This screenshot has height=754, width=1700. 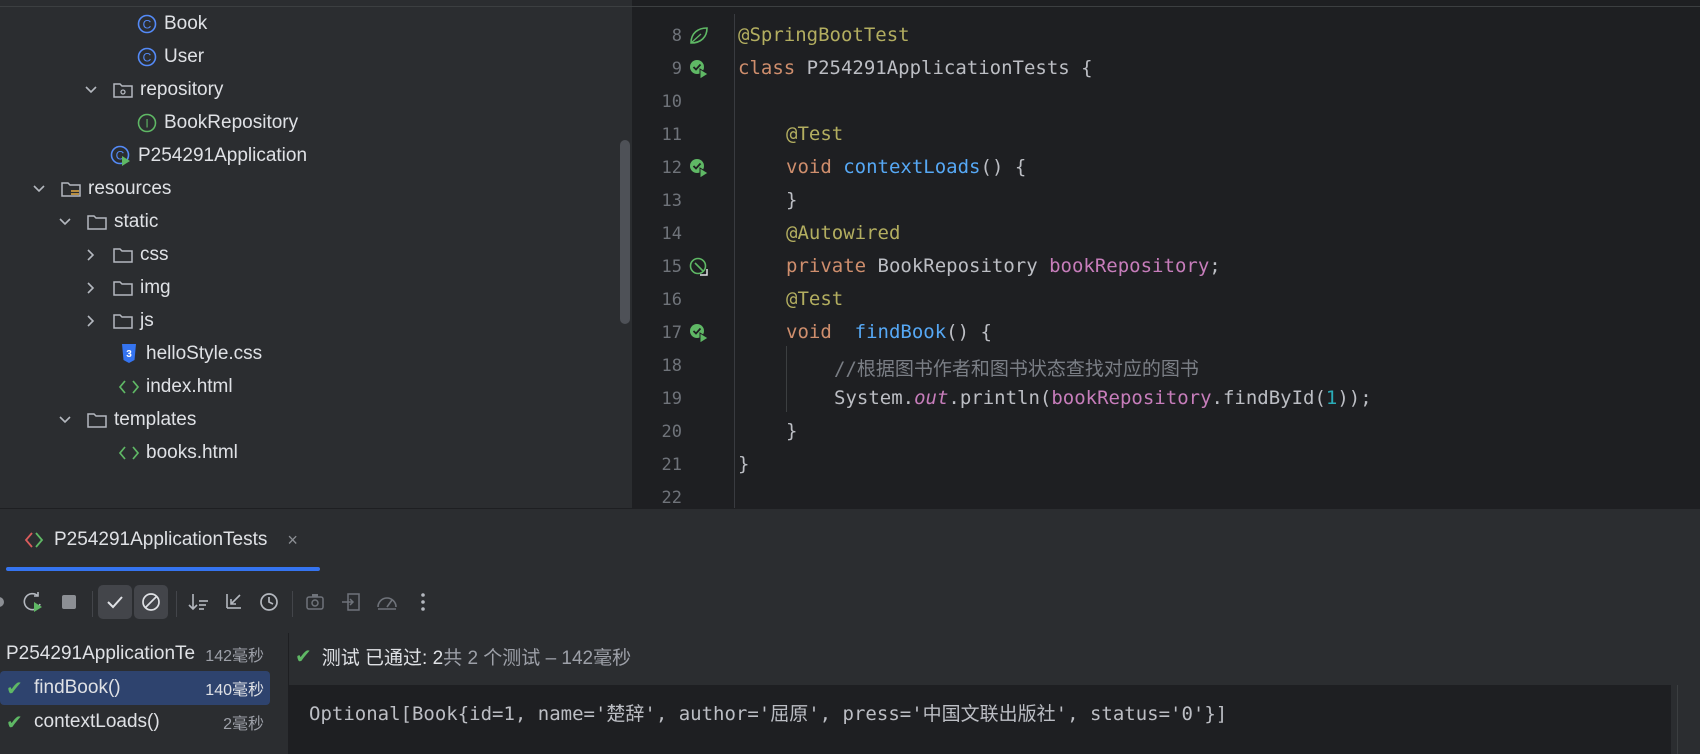 I want to click on stop-icon, so click(x=69, y=602).